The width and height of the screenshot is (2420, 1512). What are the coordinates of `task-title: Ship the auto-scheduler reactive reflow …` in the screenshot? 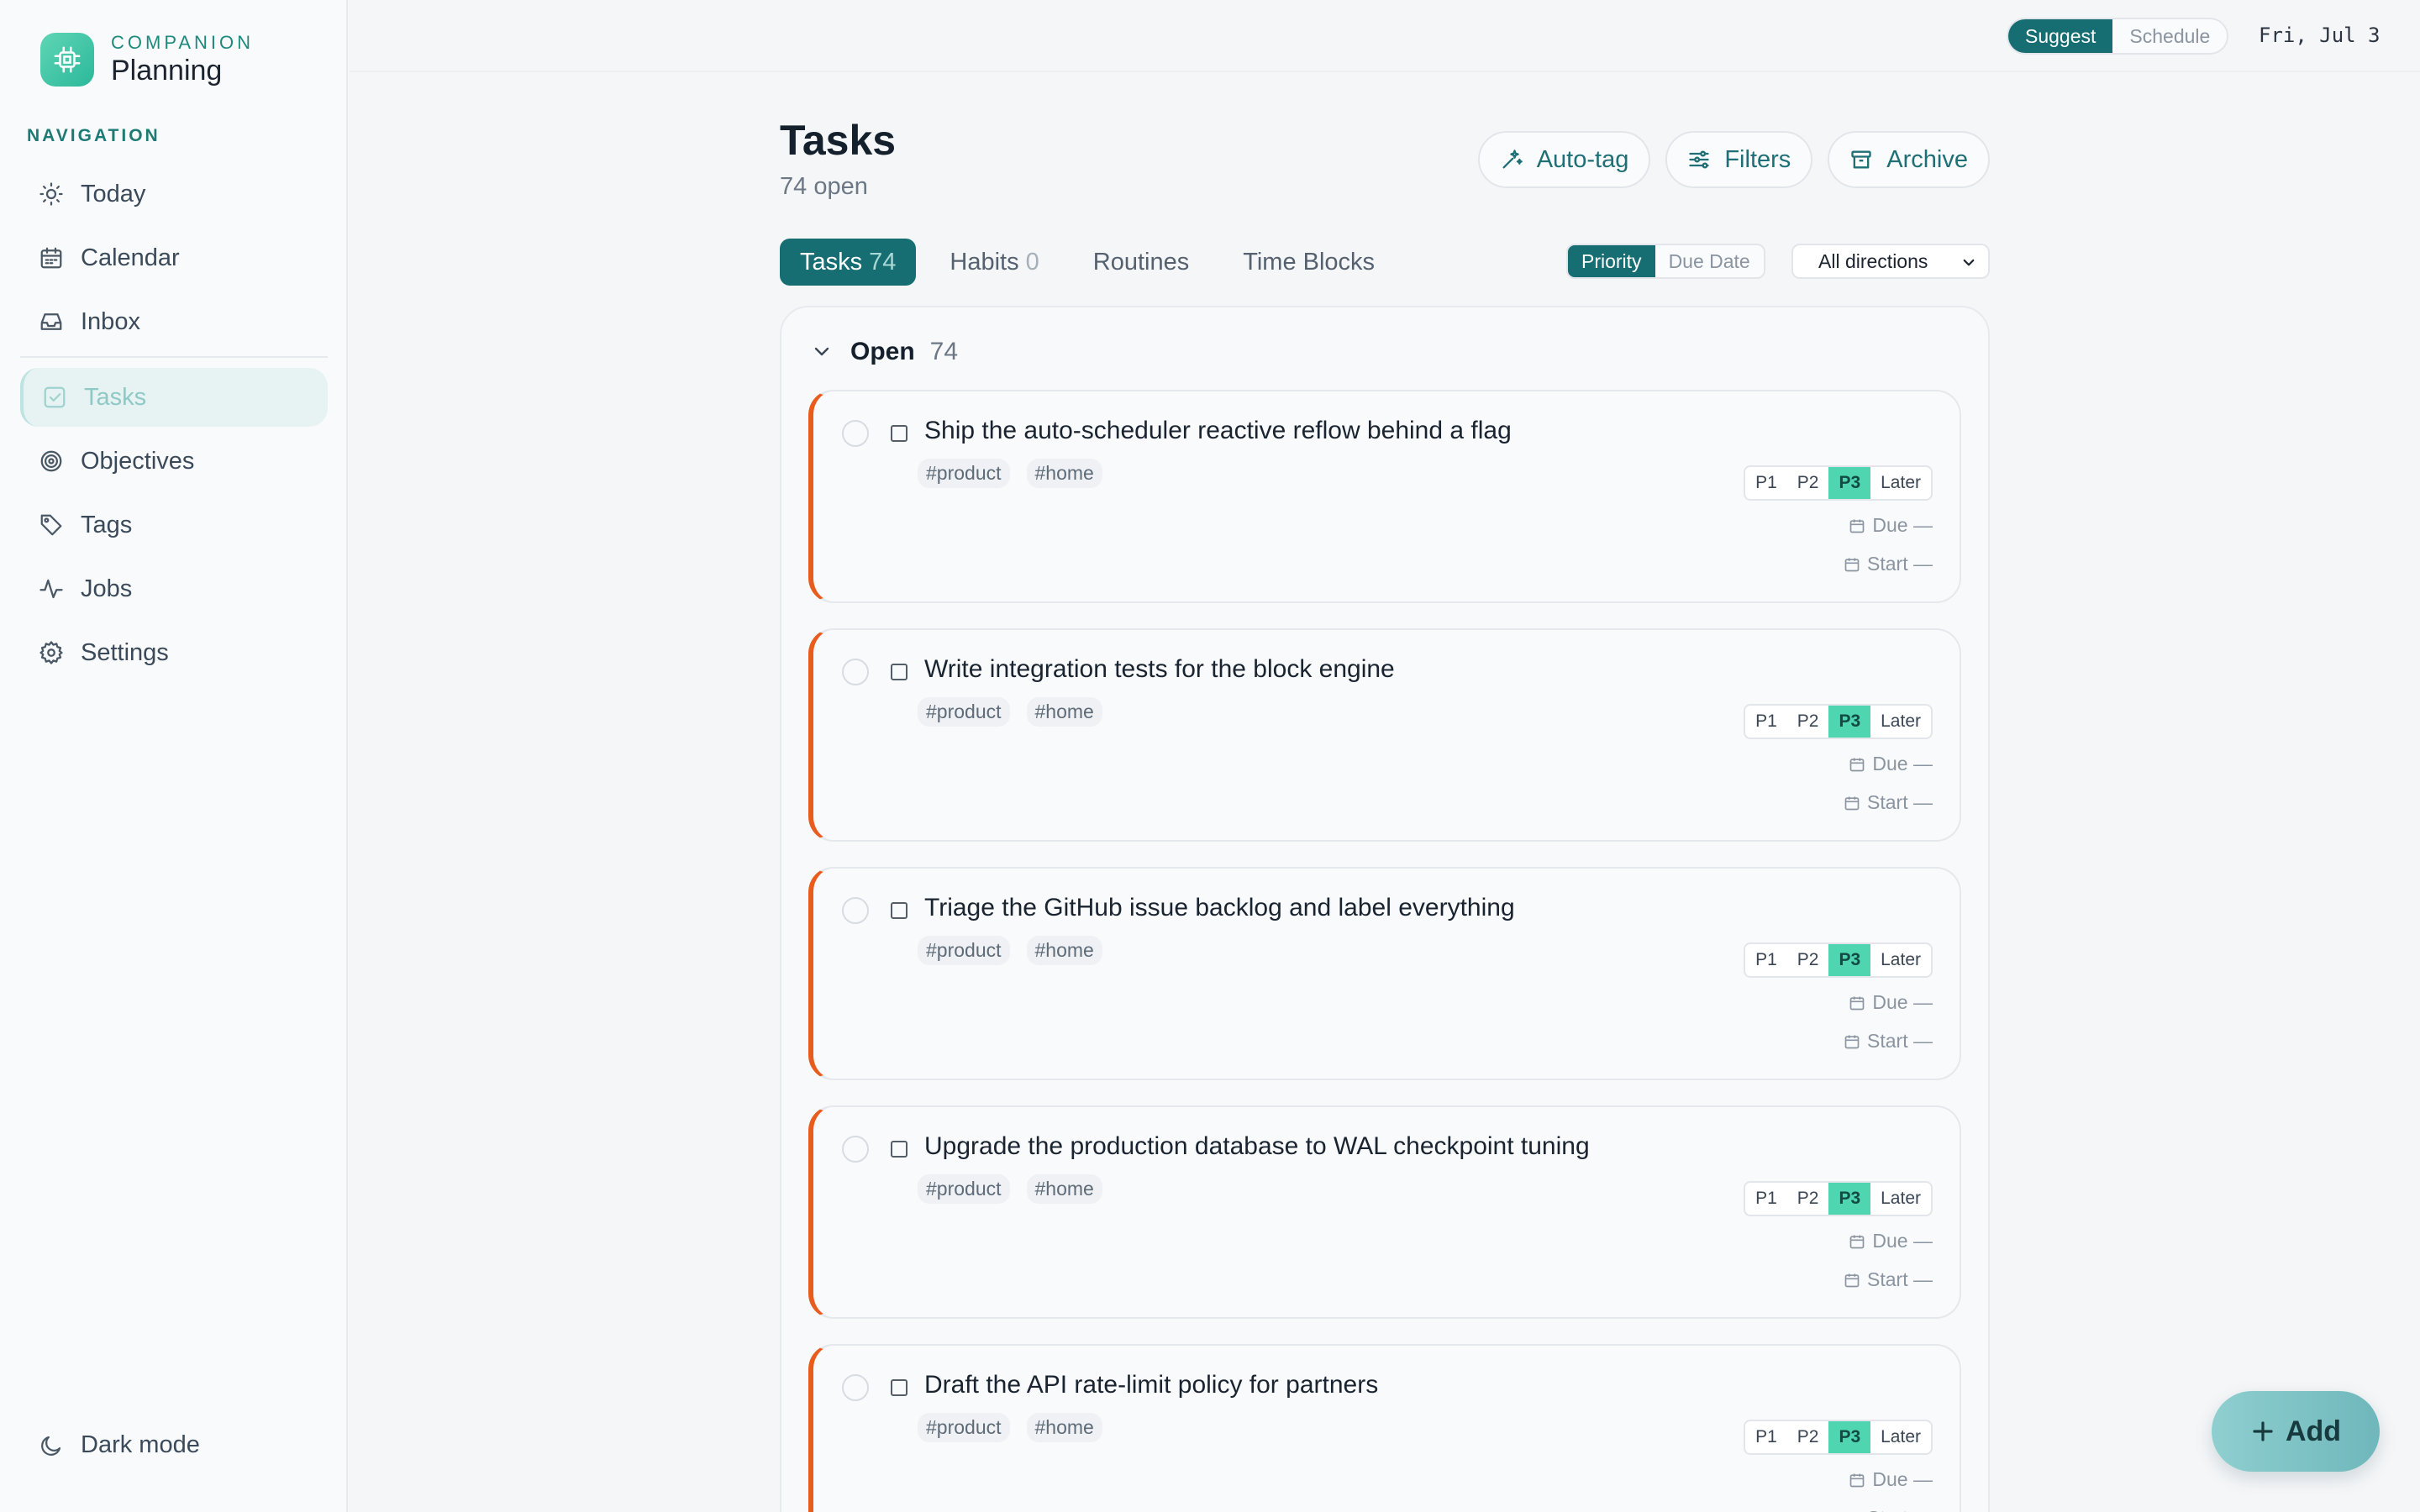 It's located at (1218, 431).